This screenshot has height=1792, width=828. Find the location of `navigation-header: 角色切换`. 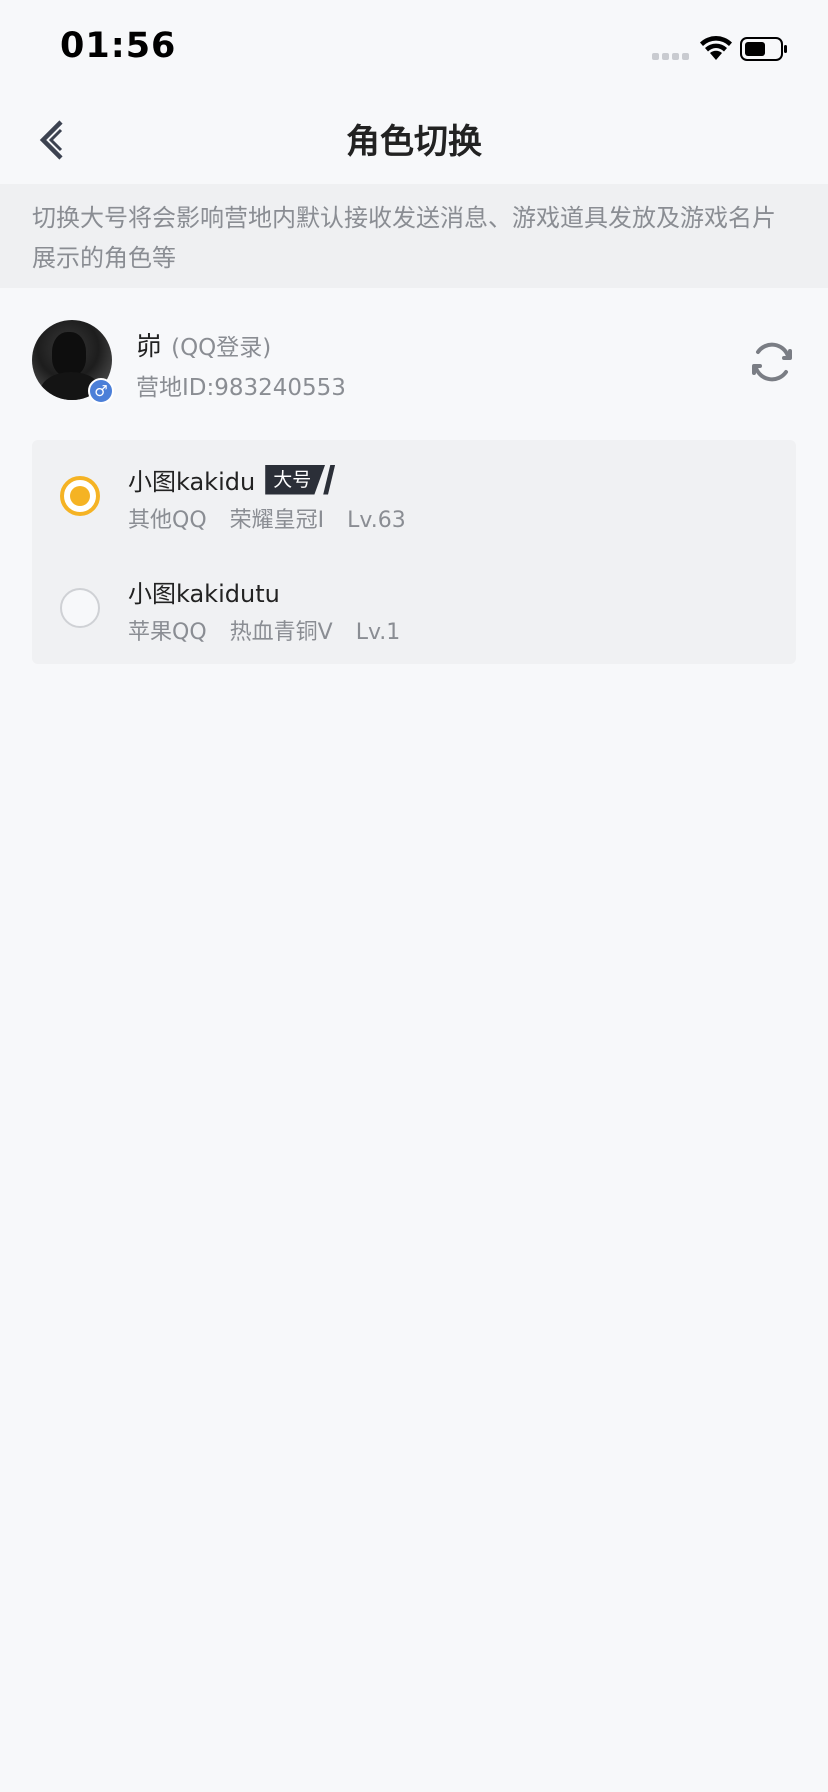

navigation-header: 角色切换 is located at coordinates (414, 142).